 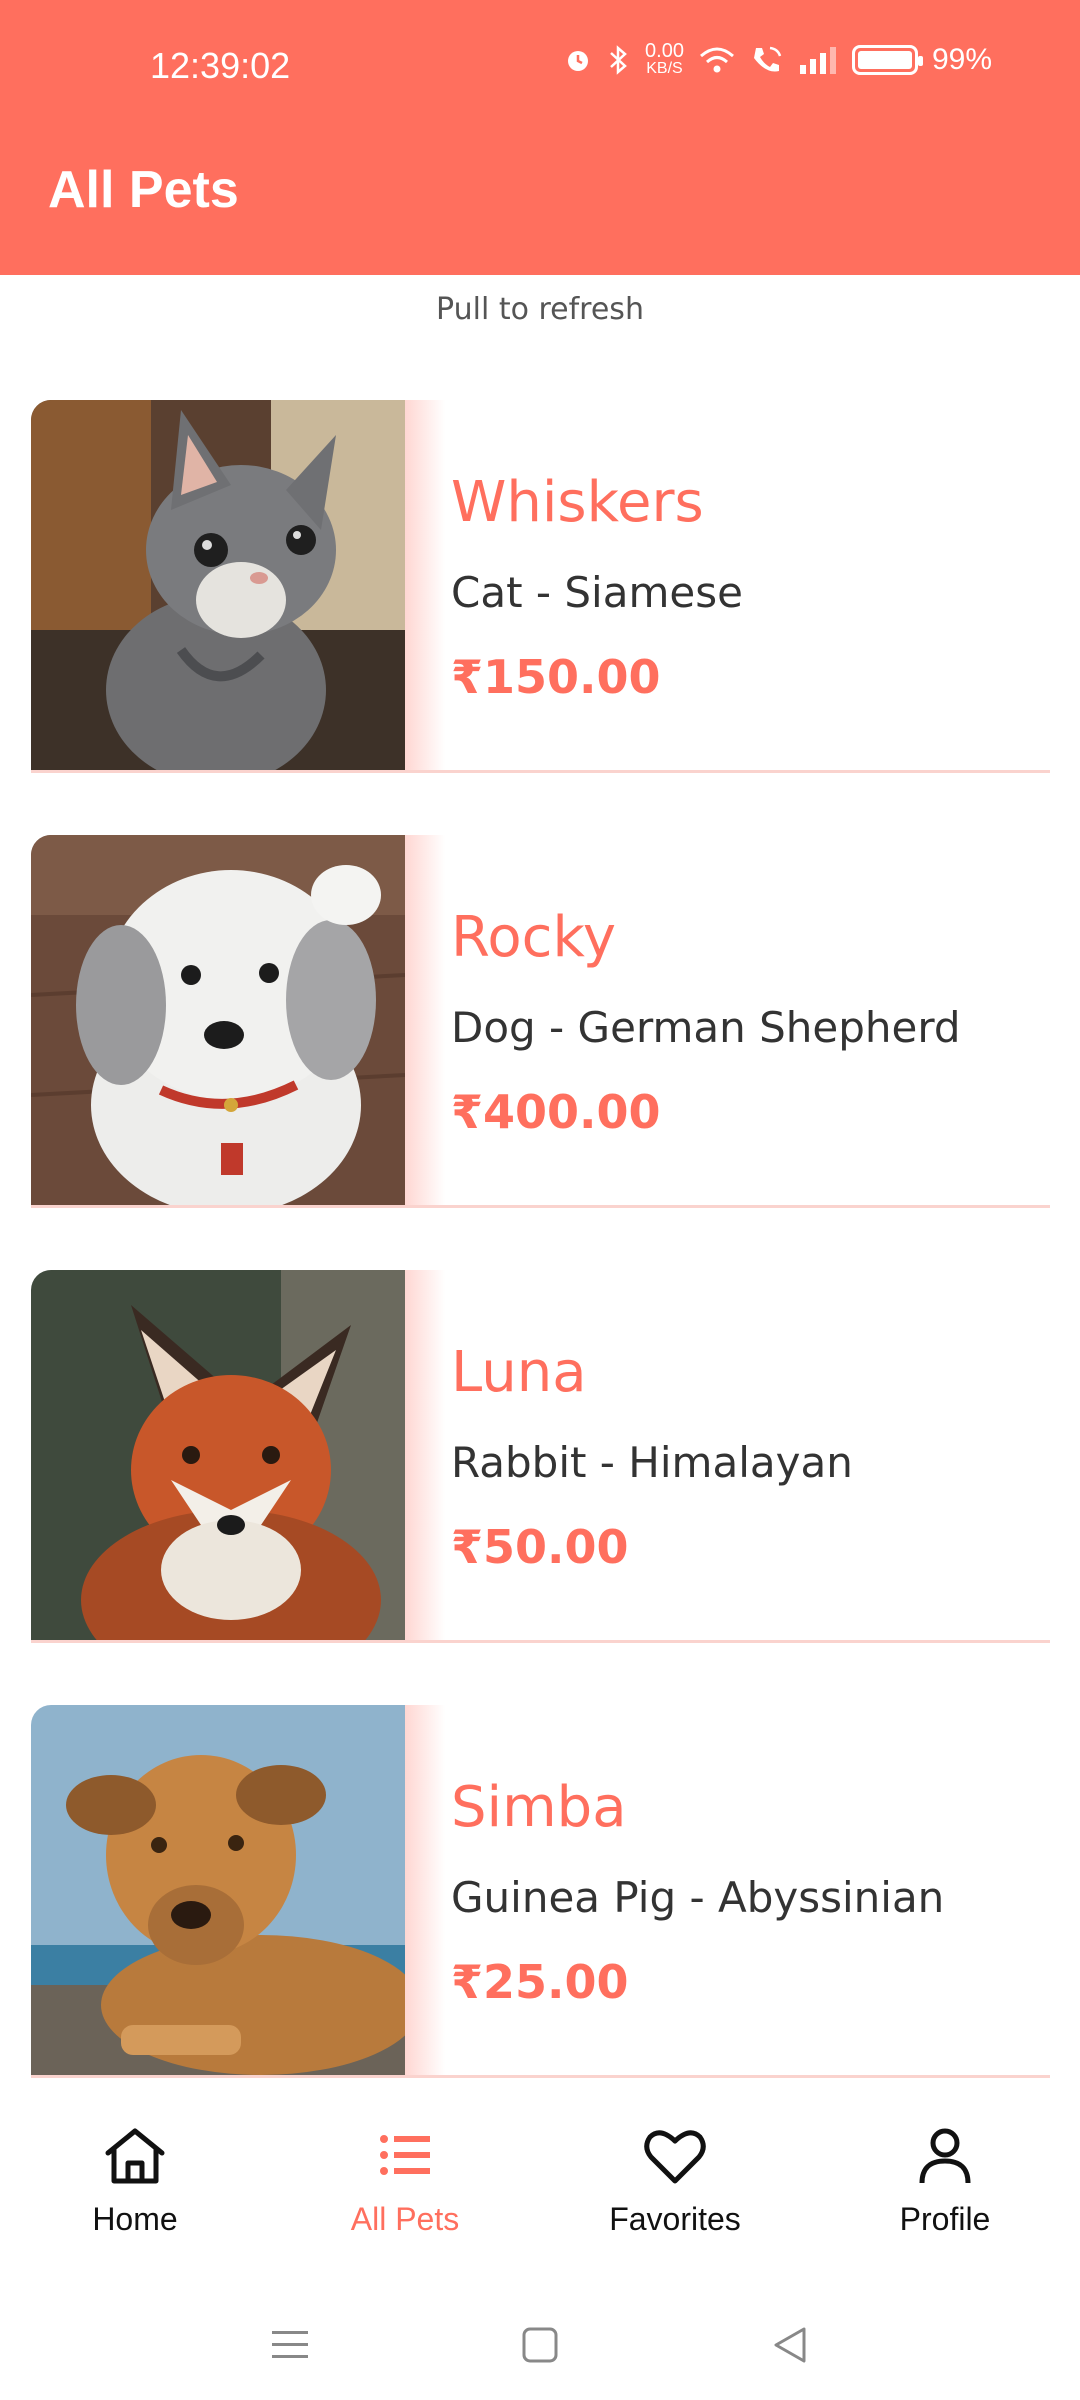 I want to click on home-square-icon, so click(x=540, y=2345).